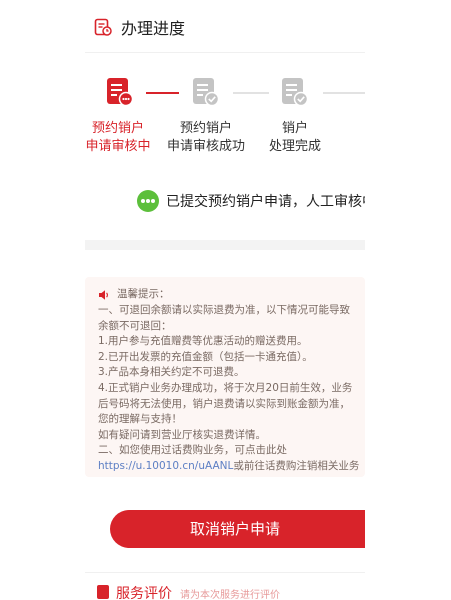  Describe the element at coordinates (265, 202) in the screenshot. I see `status-text: 已提交预约销户申请，人工审核中` at that location.